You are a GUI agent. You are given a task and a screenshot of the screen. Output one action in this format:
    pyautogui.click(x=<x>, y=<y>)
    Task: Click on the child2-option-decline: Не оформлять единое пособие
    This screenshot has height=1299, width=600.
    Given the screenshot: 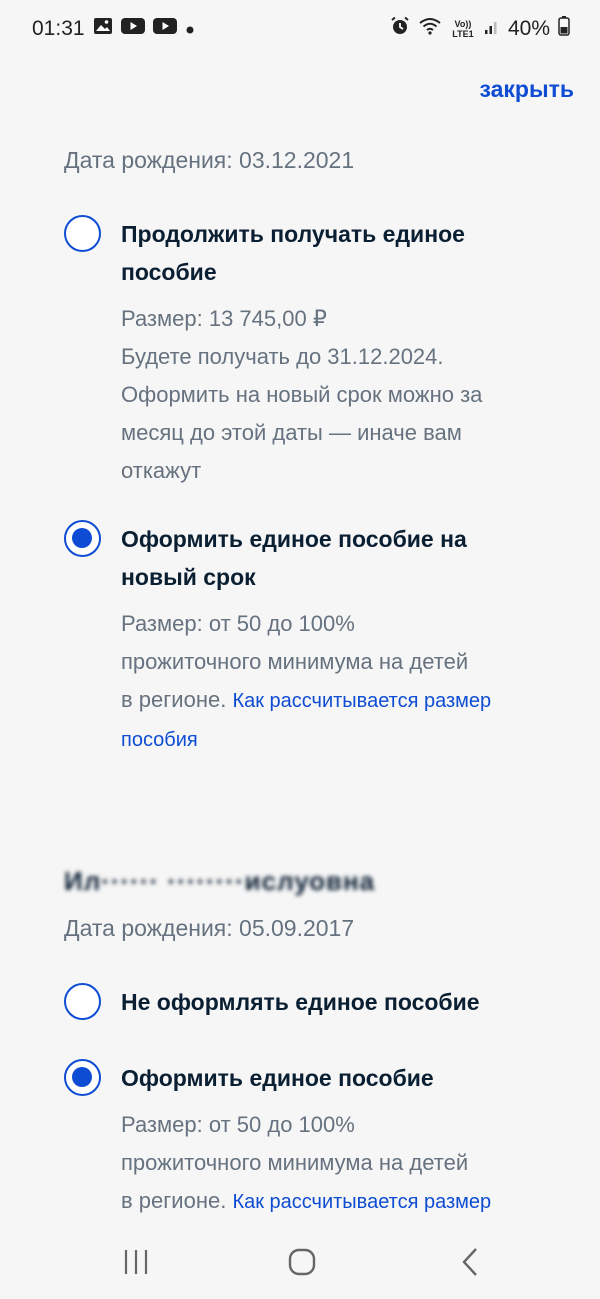 What is the action you would take?
    pyautogui.click(x=304, y=1002)
    